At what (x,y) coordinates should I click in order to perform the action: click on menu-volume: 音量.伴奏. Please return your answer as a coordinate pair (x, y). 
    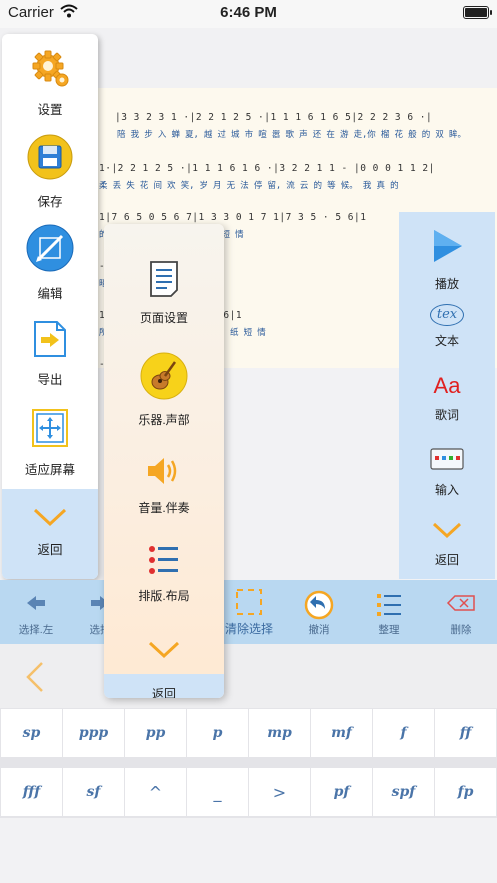
    Looking at the image, I should click on (164, 485).